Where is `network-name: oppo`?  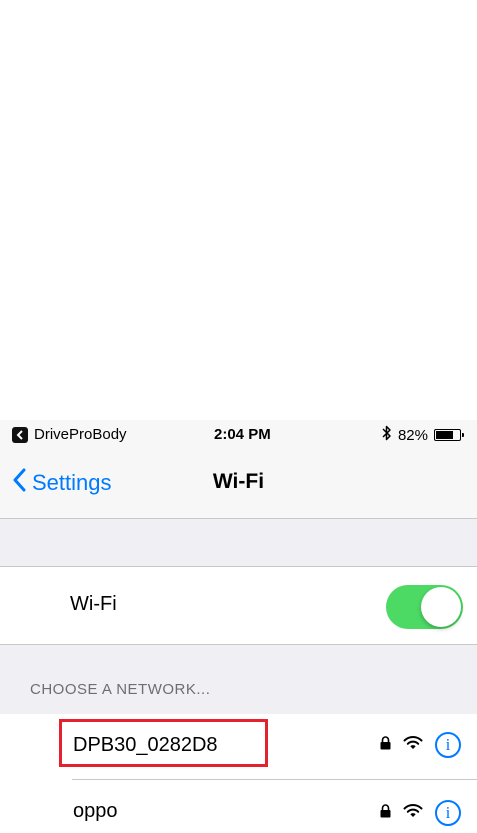
network-name: oppo is located at coordinates (95, 811).